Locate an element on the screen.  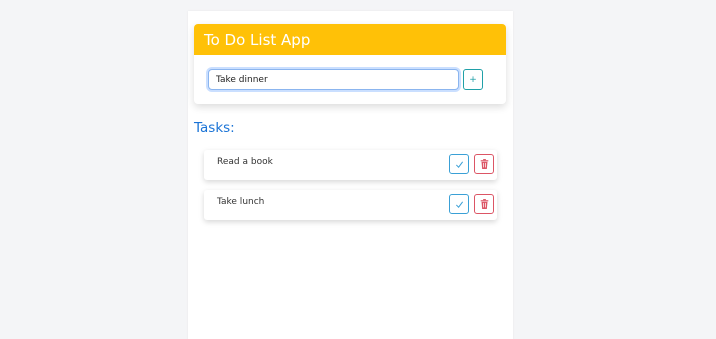
todo-card: To Do List App + is located at coordinates (350, 64).